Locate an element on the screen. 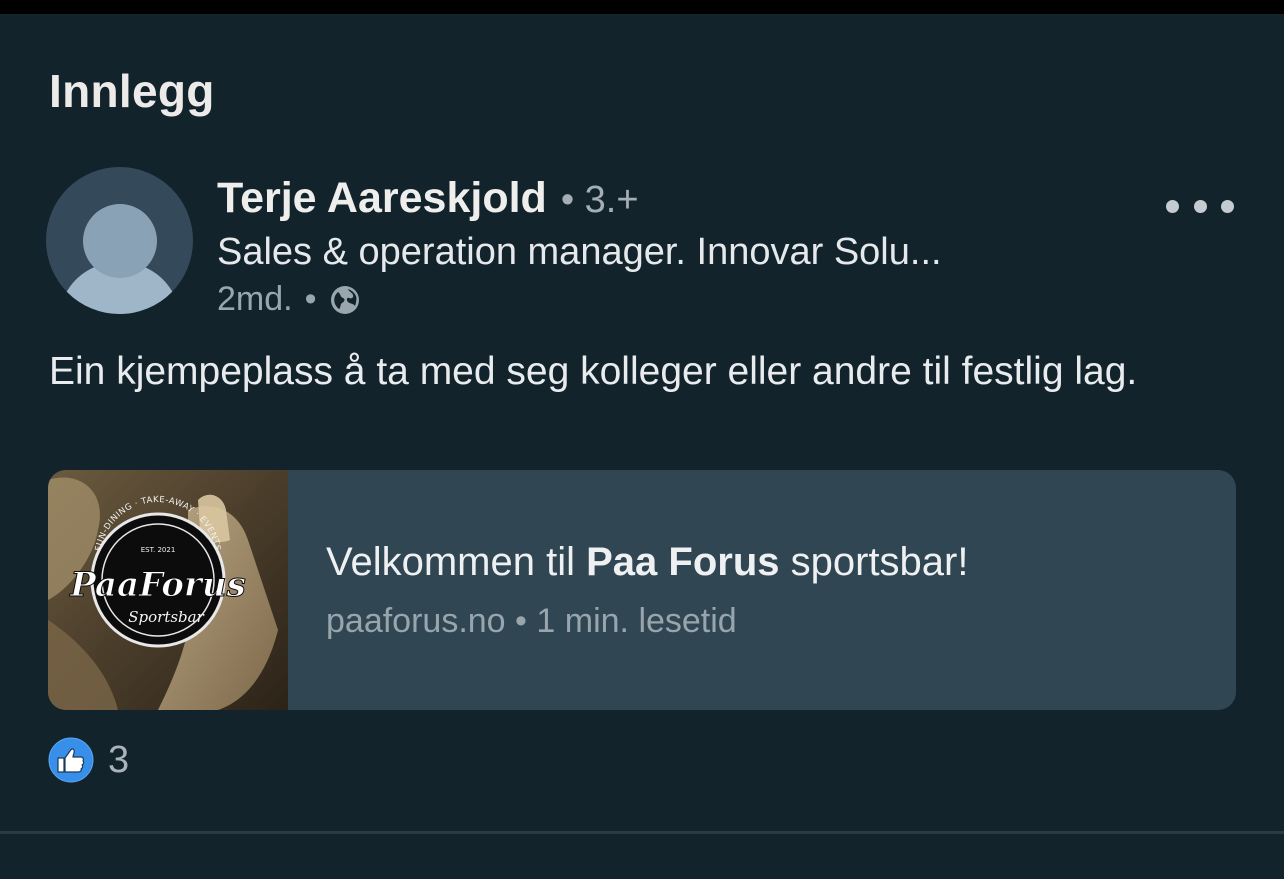 This screenshot has height=879, width=1284. link-title-suffix: sportsbar! is located at coordinates (874, 562).